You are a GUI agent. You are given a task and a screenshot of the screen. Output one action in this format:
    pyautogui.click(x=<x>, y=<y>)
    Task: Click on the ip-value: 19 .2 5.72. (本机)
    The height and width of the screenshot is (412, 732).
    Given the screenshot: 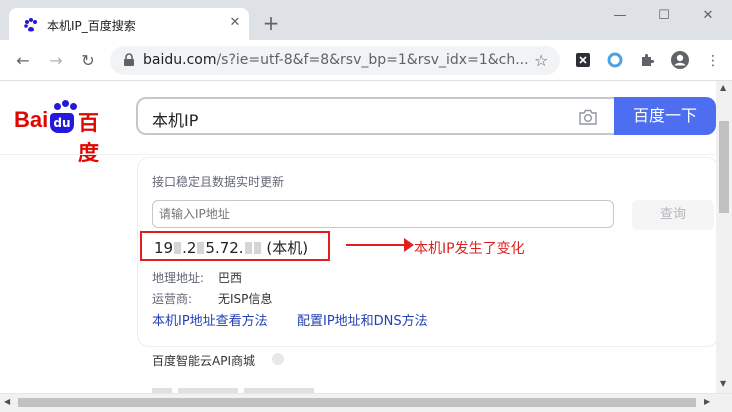 What is the action you would take?
    pyautogui.click(x=231, y=247)
    